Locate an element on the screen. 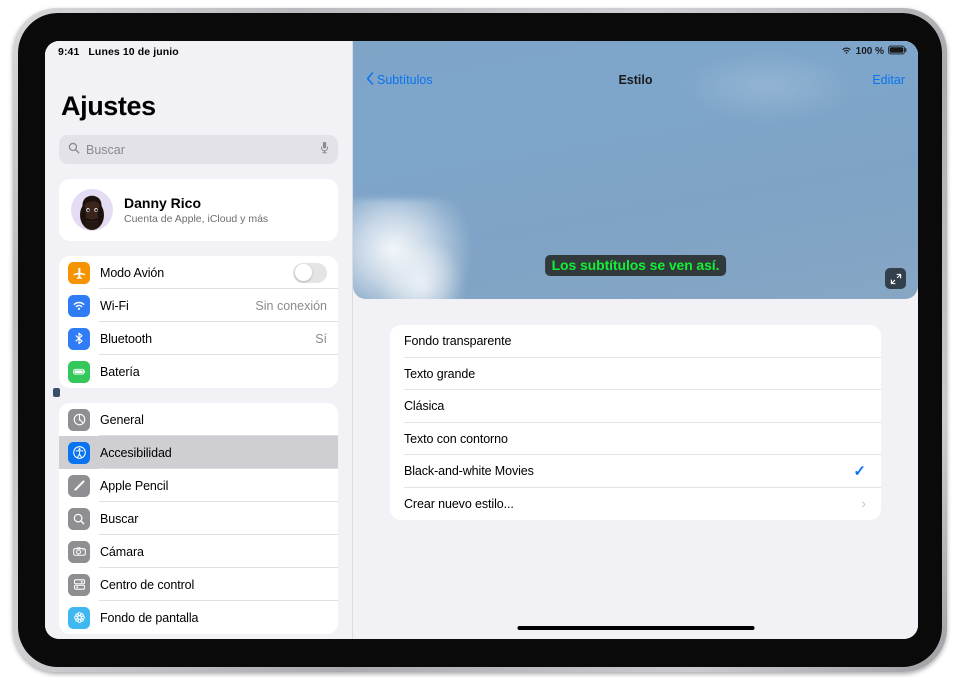 The image size is (960, 692). chevron-left-icon is located at coordinates (370, 80).